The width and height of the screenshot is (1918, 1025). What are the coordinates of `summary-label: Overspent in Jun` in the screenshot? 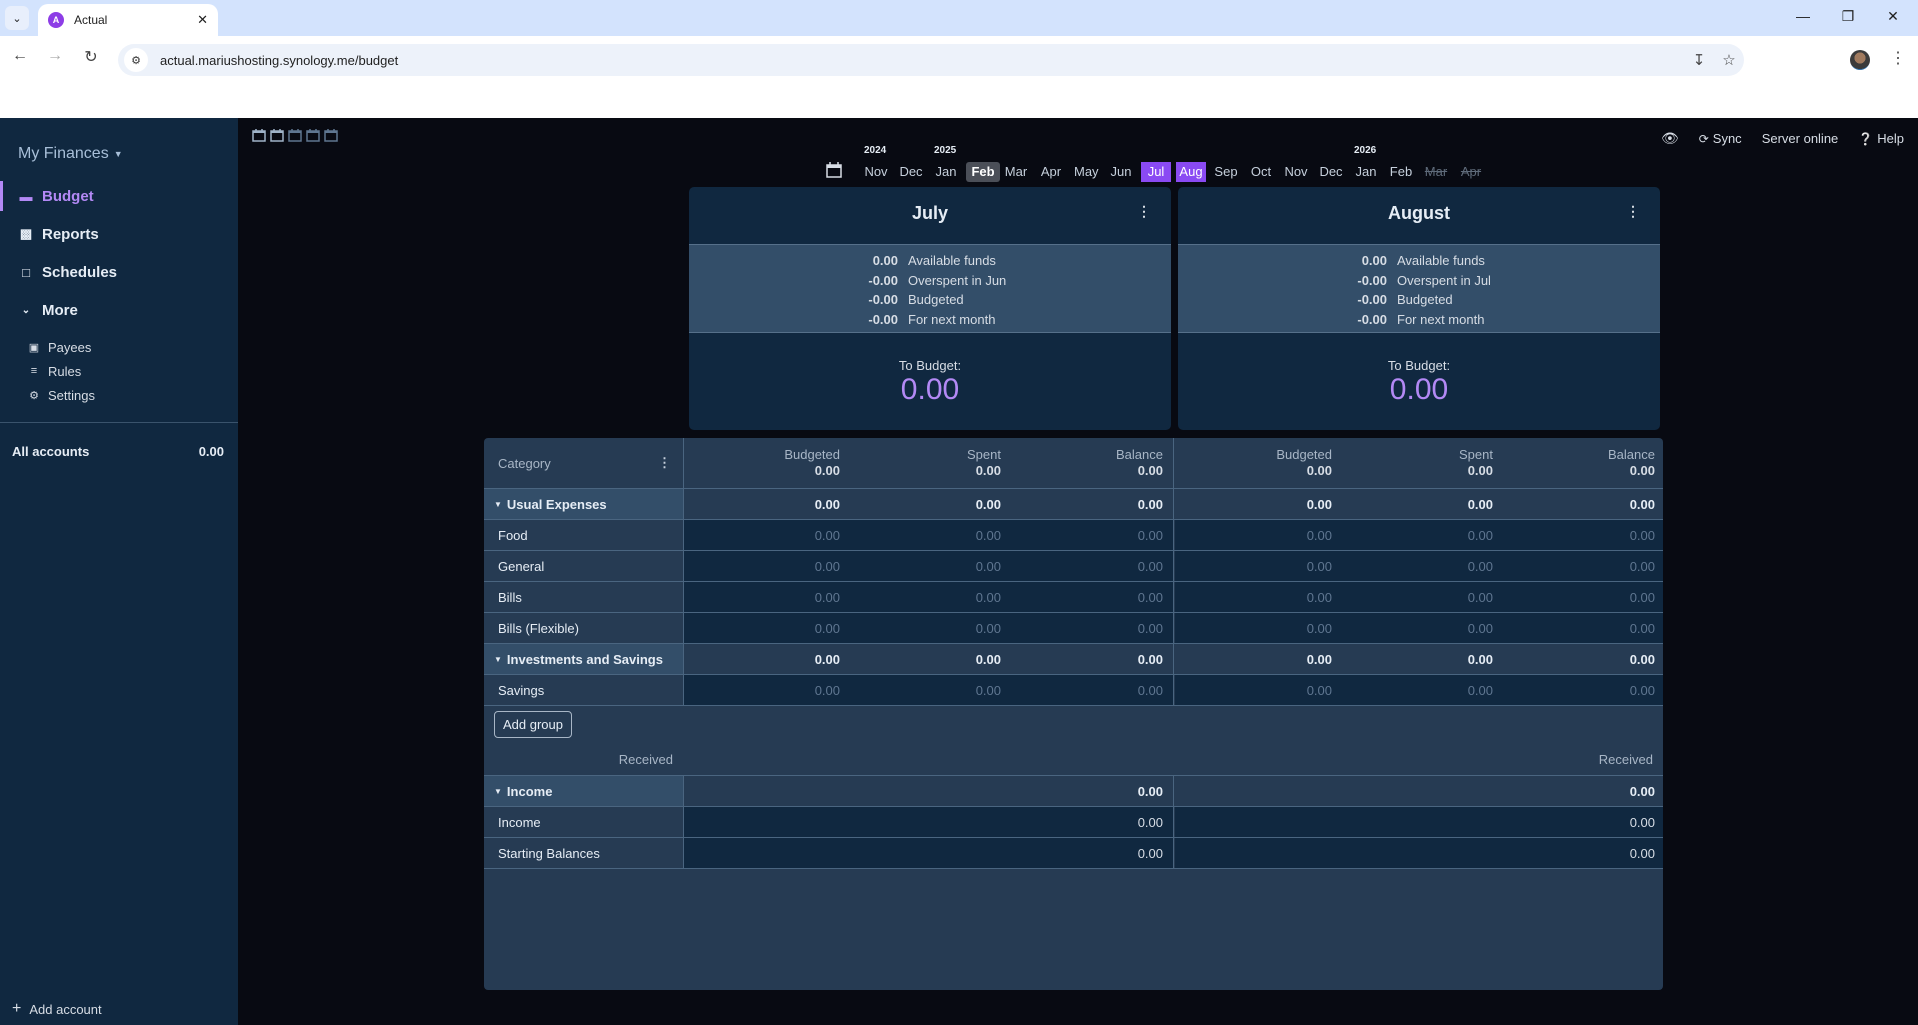 It's located at (957, 280).